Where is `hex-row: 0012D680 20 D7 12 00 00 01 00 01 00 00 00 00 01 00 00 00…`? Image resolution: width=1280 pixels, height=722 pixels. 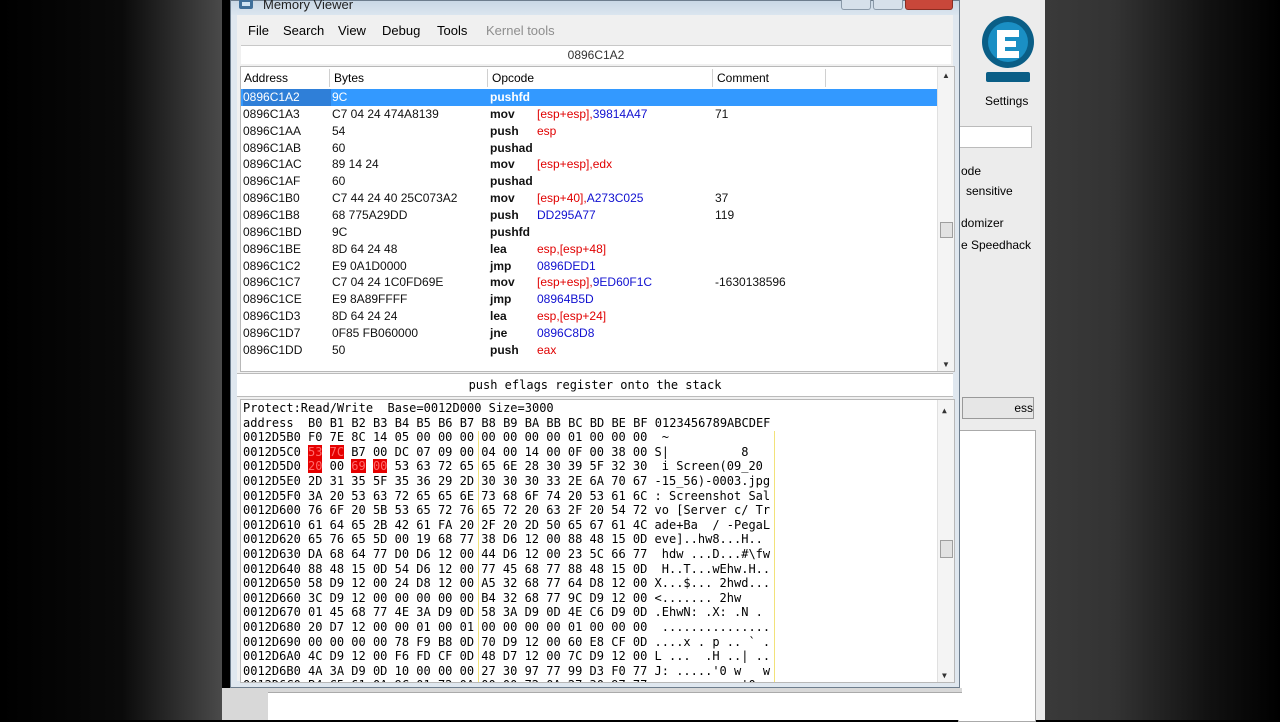
hex-row: 0012D680 20 D7 12 00 00 01 00 01 00 00 00 00 01 00 00 00… is located at coordinates (593, 627).